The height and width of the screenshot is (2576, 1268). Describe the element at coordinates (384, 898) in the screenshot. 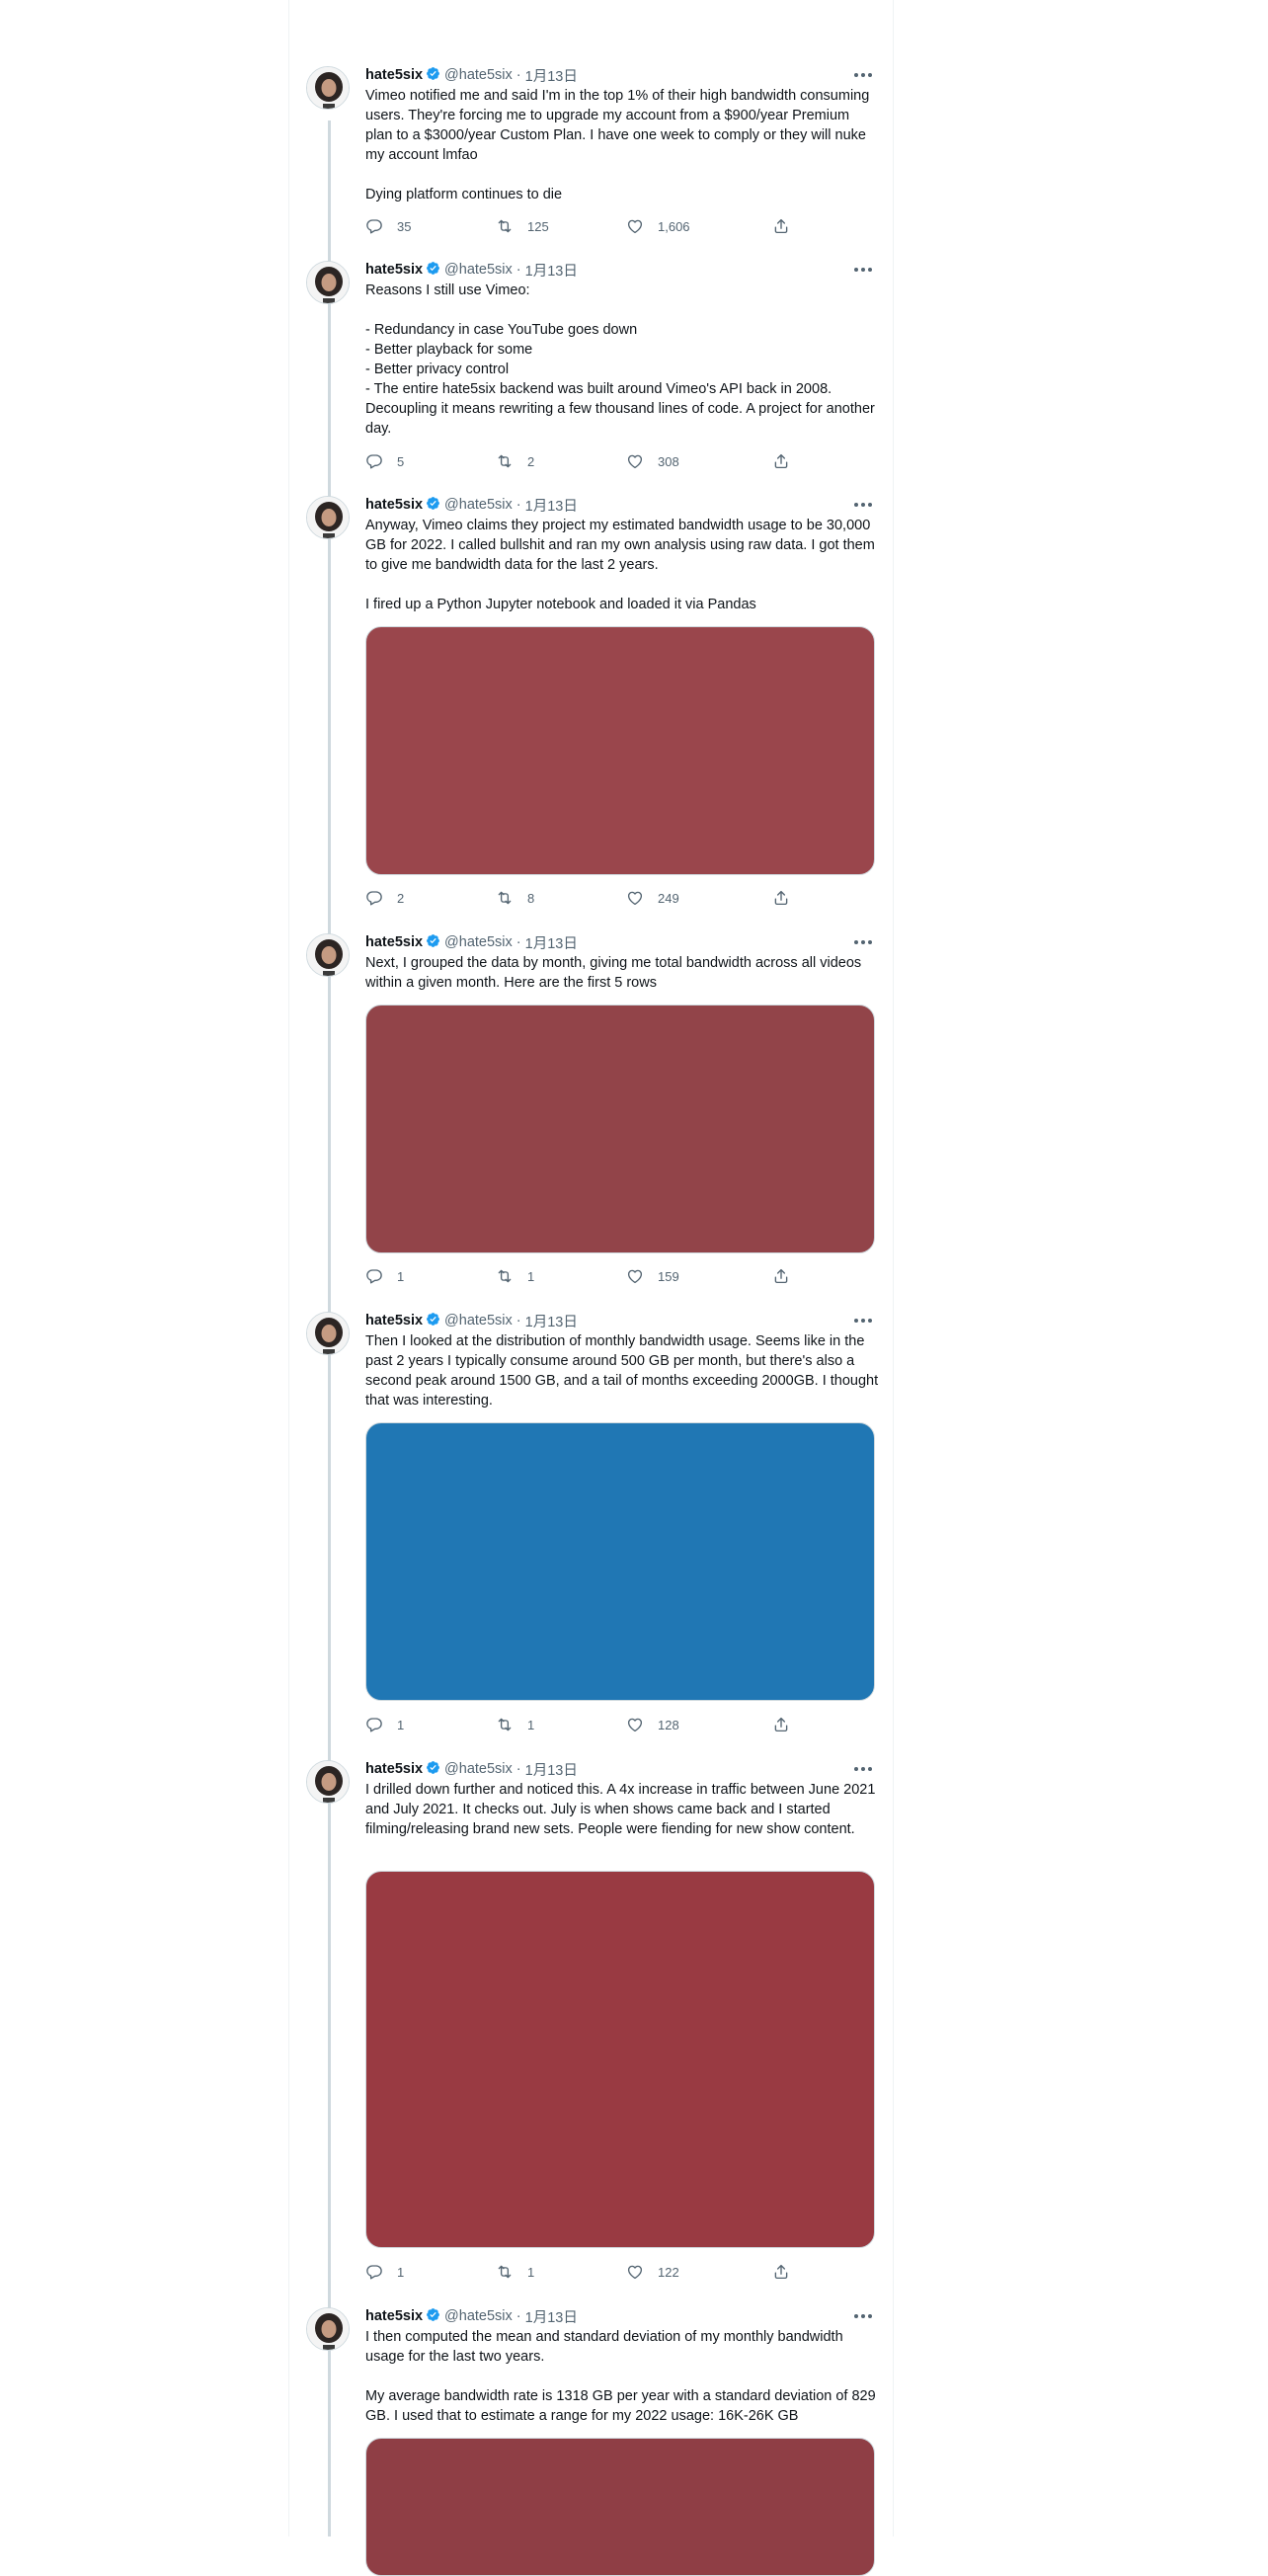

I see `reply-button: 2` at that location.